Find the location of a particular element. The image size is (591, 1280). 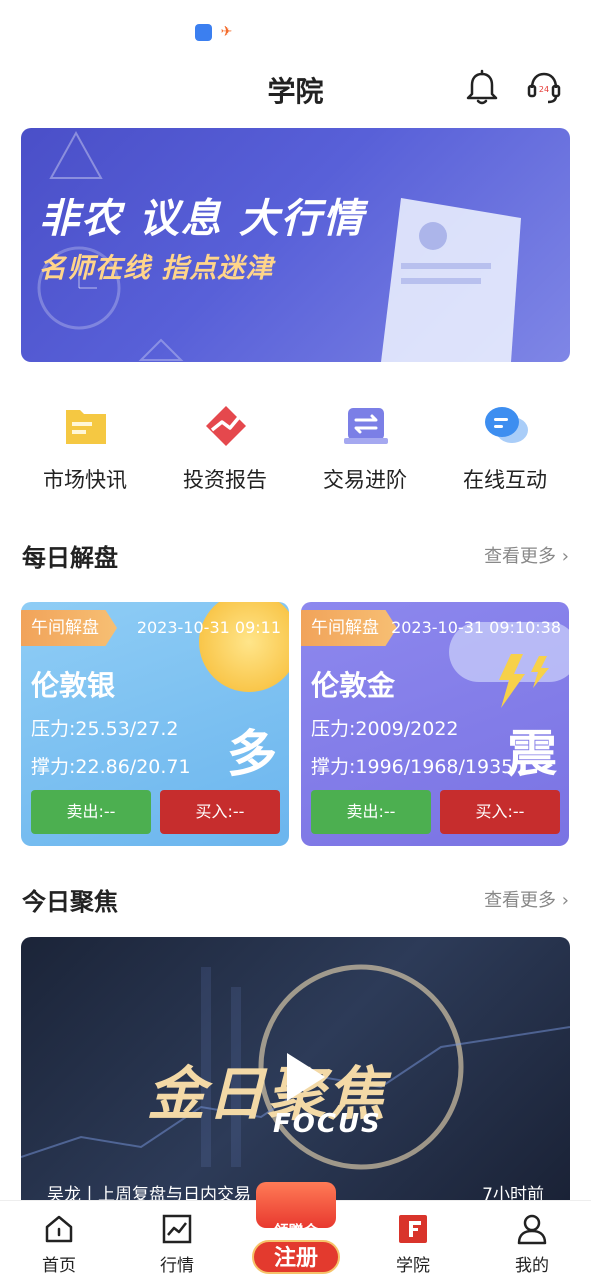

card-name: 伦敦银 is located at coordinates (73, 685).